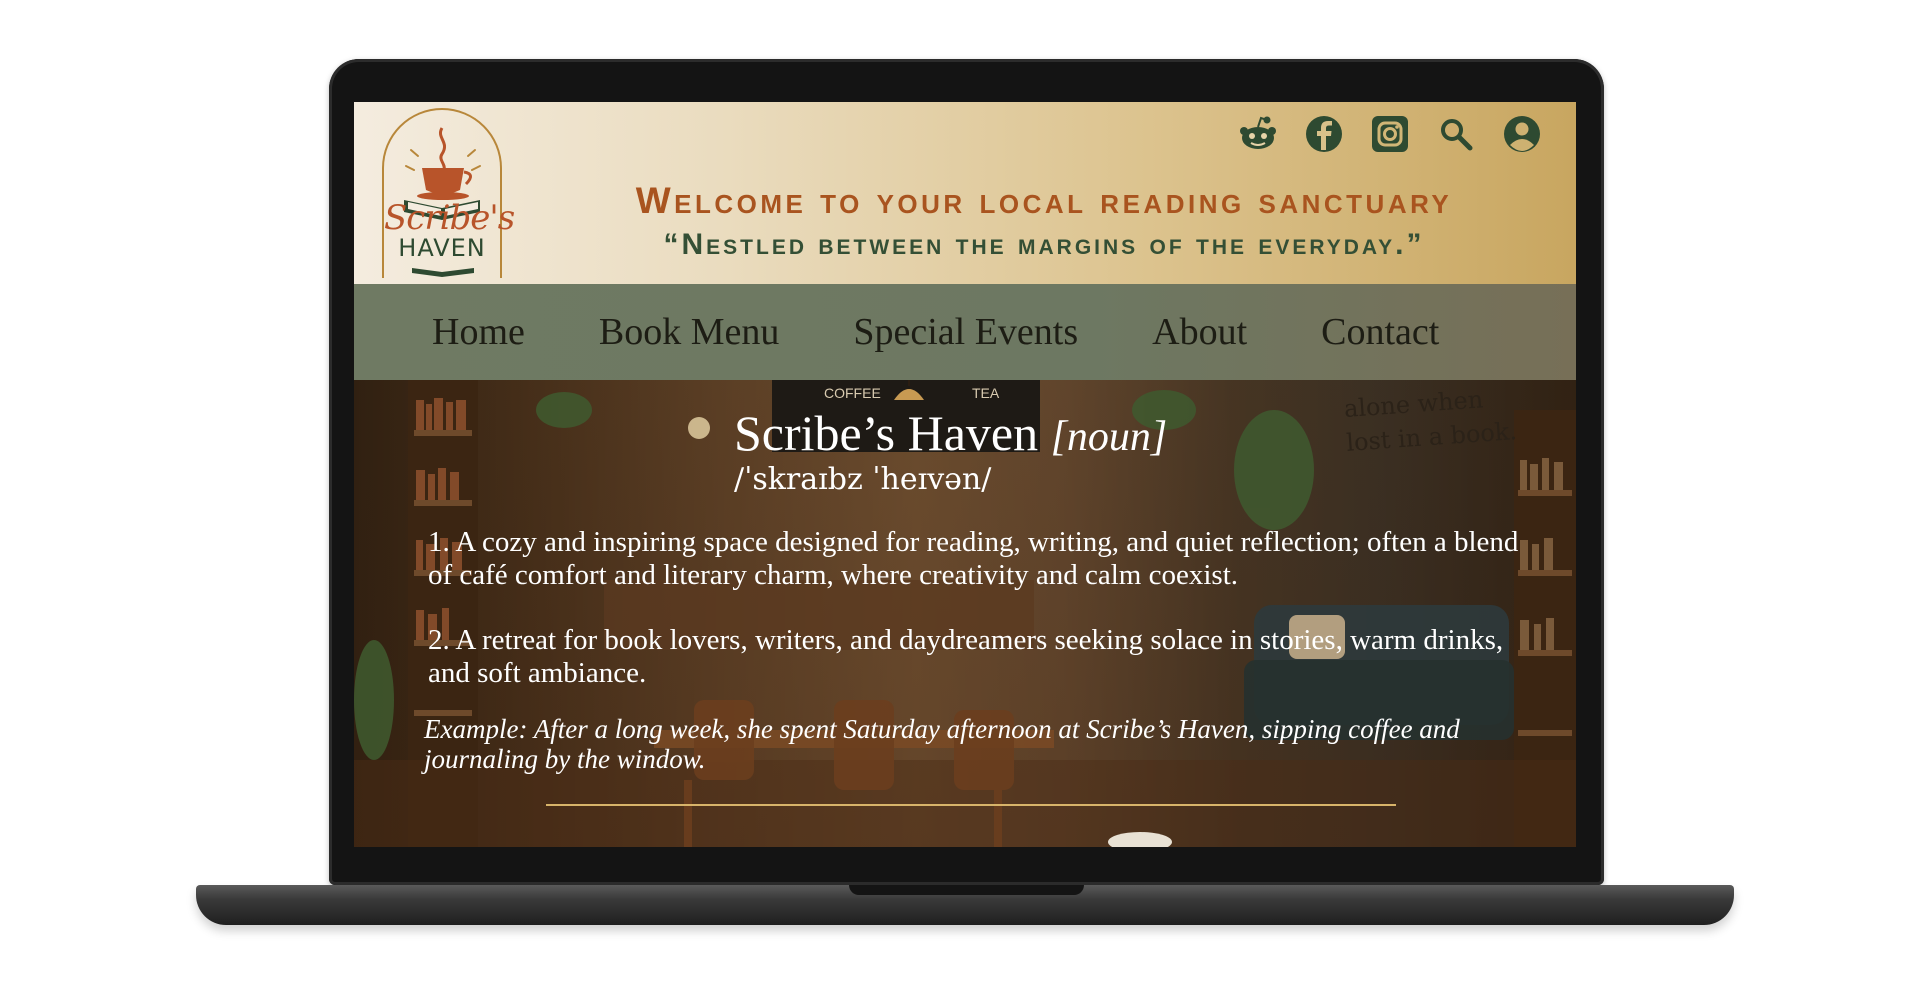 Image resolution: width=1920 pixels, height=1000 pixels. What do you see at coordinates (689, 332) in the screenshot?
I see `nav-item-book-menu: Book Menu` at bounding box center [689, 332].